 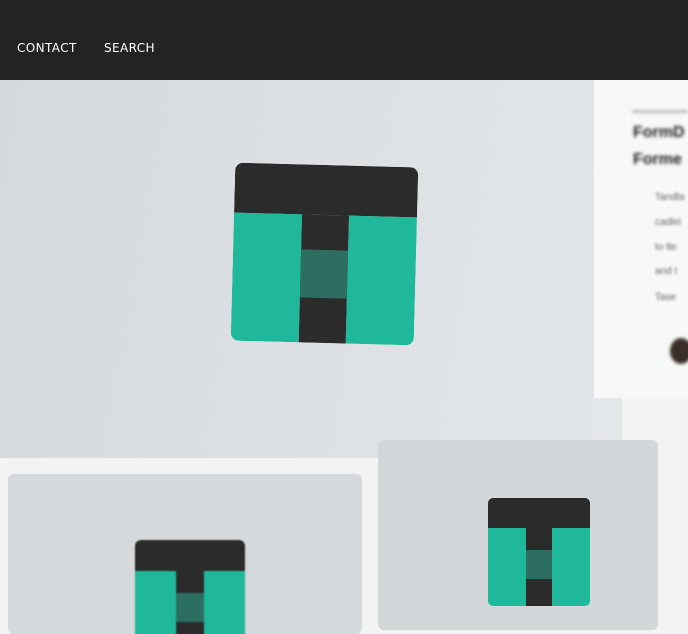 What do you see at coordinates (666, 247) in the screenshot?
I see `post-excerpt-line-3: to tle` at bounding box center [666, 247].